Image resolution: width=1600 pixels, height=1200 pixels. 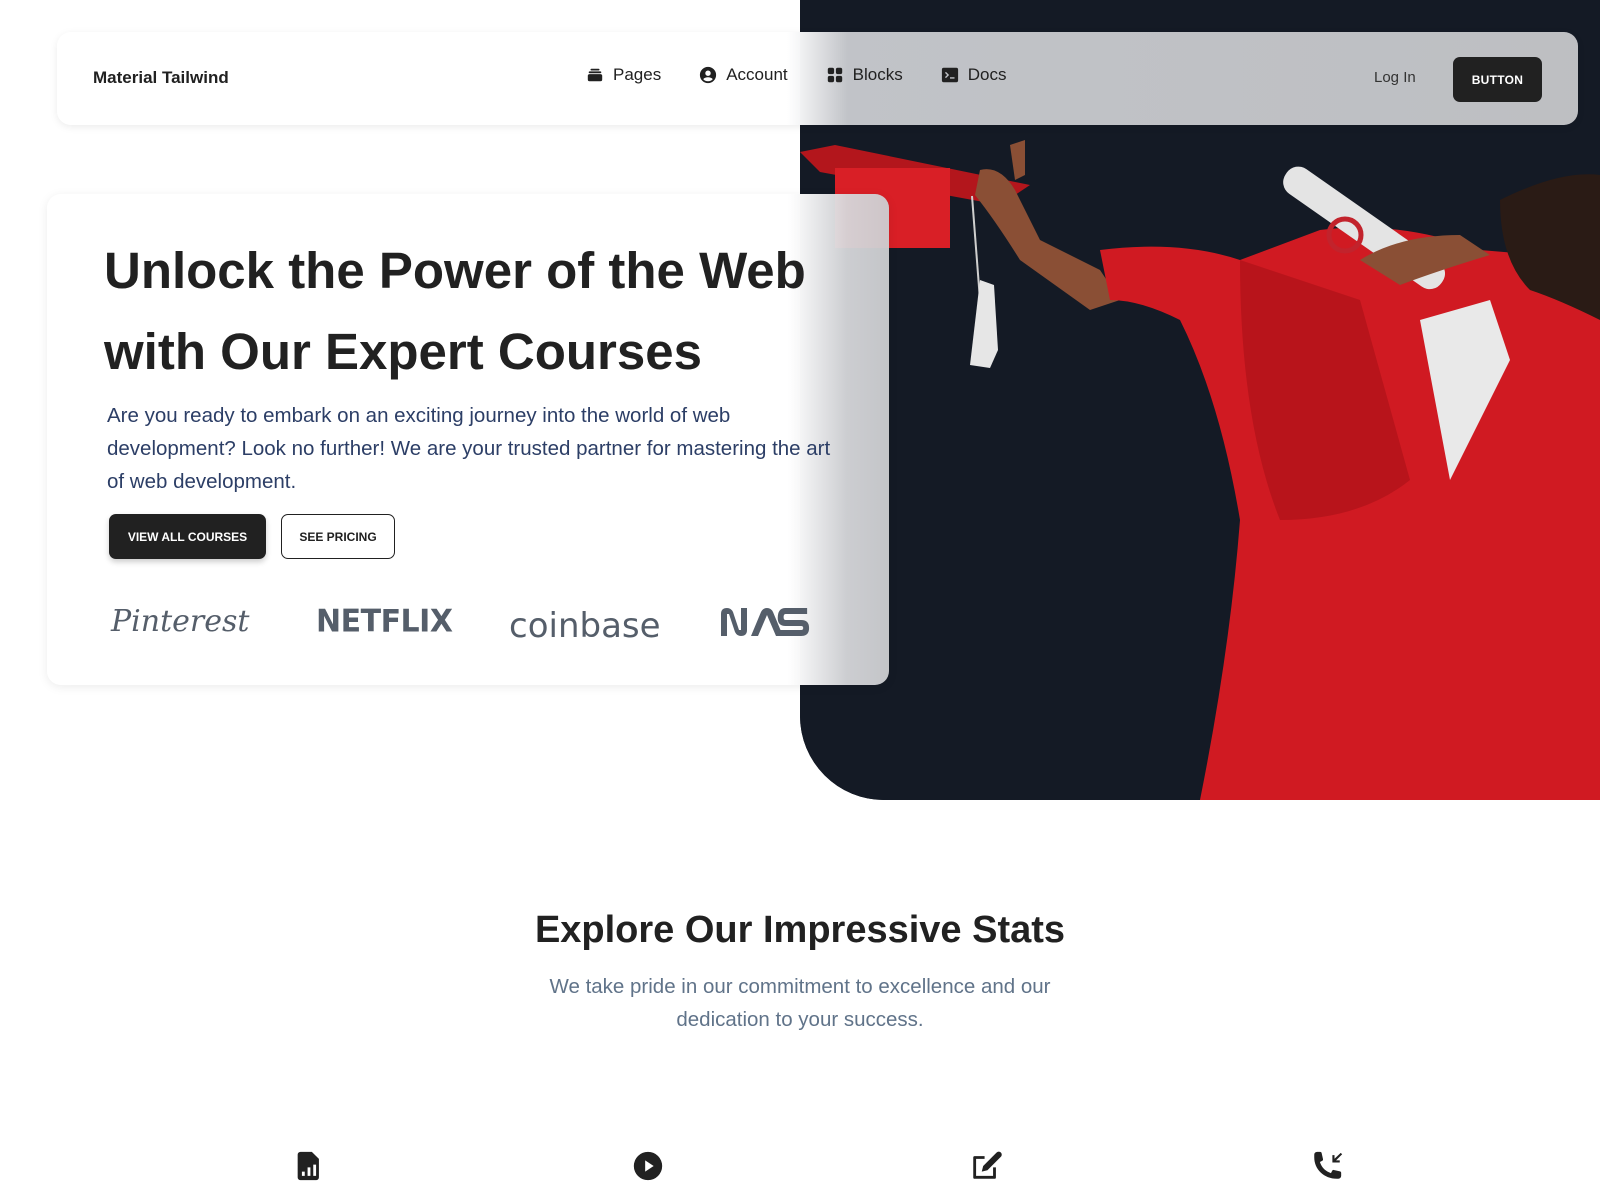 What do you see at coordinates (949, 75) in the screenshot?
I see `command-line-icon` at bounding box center [949, 75].